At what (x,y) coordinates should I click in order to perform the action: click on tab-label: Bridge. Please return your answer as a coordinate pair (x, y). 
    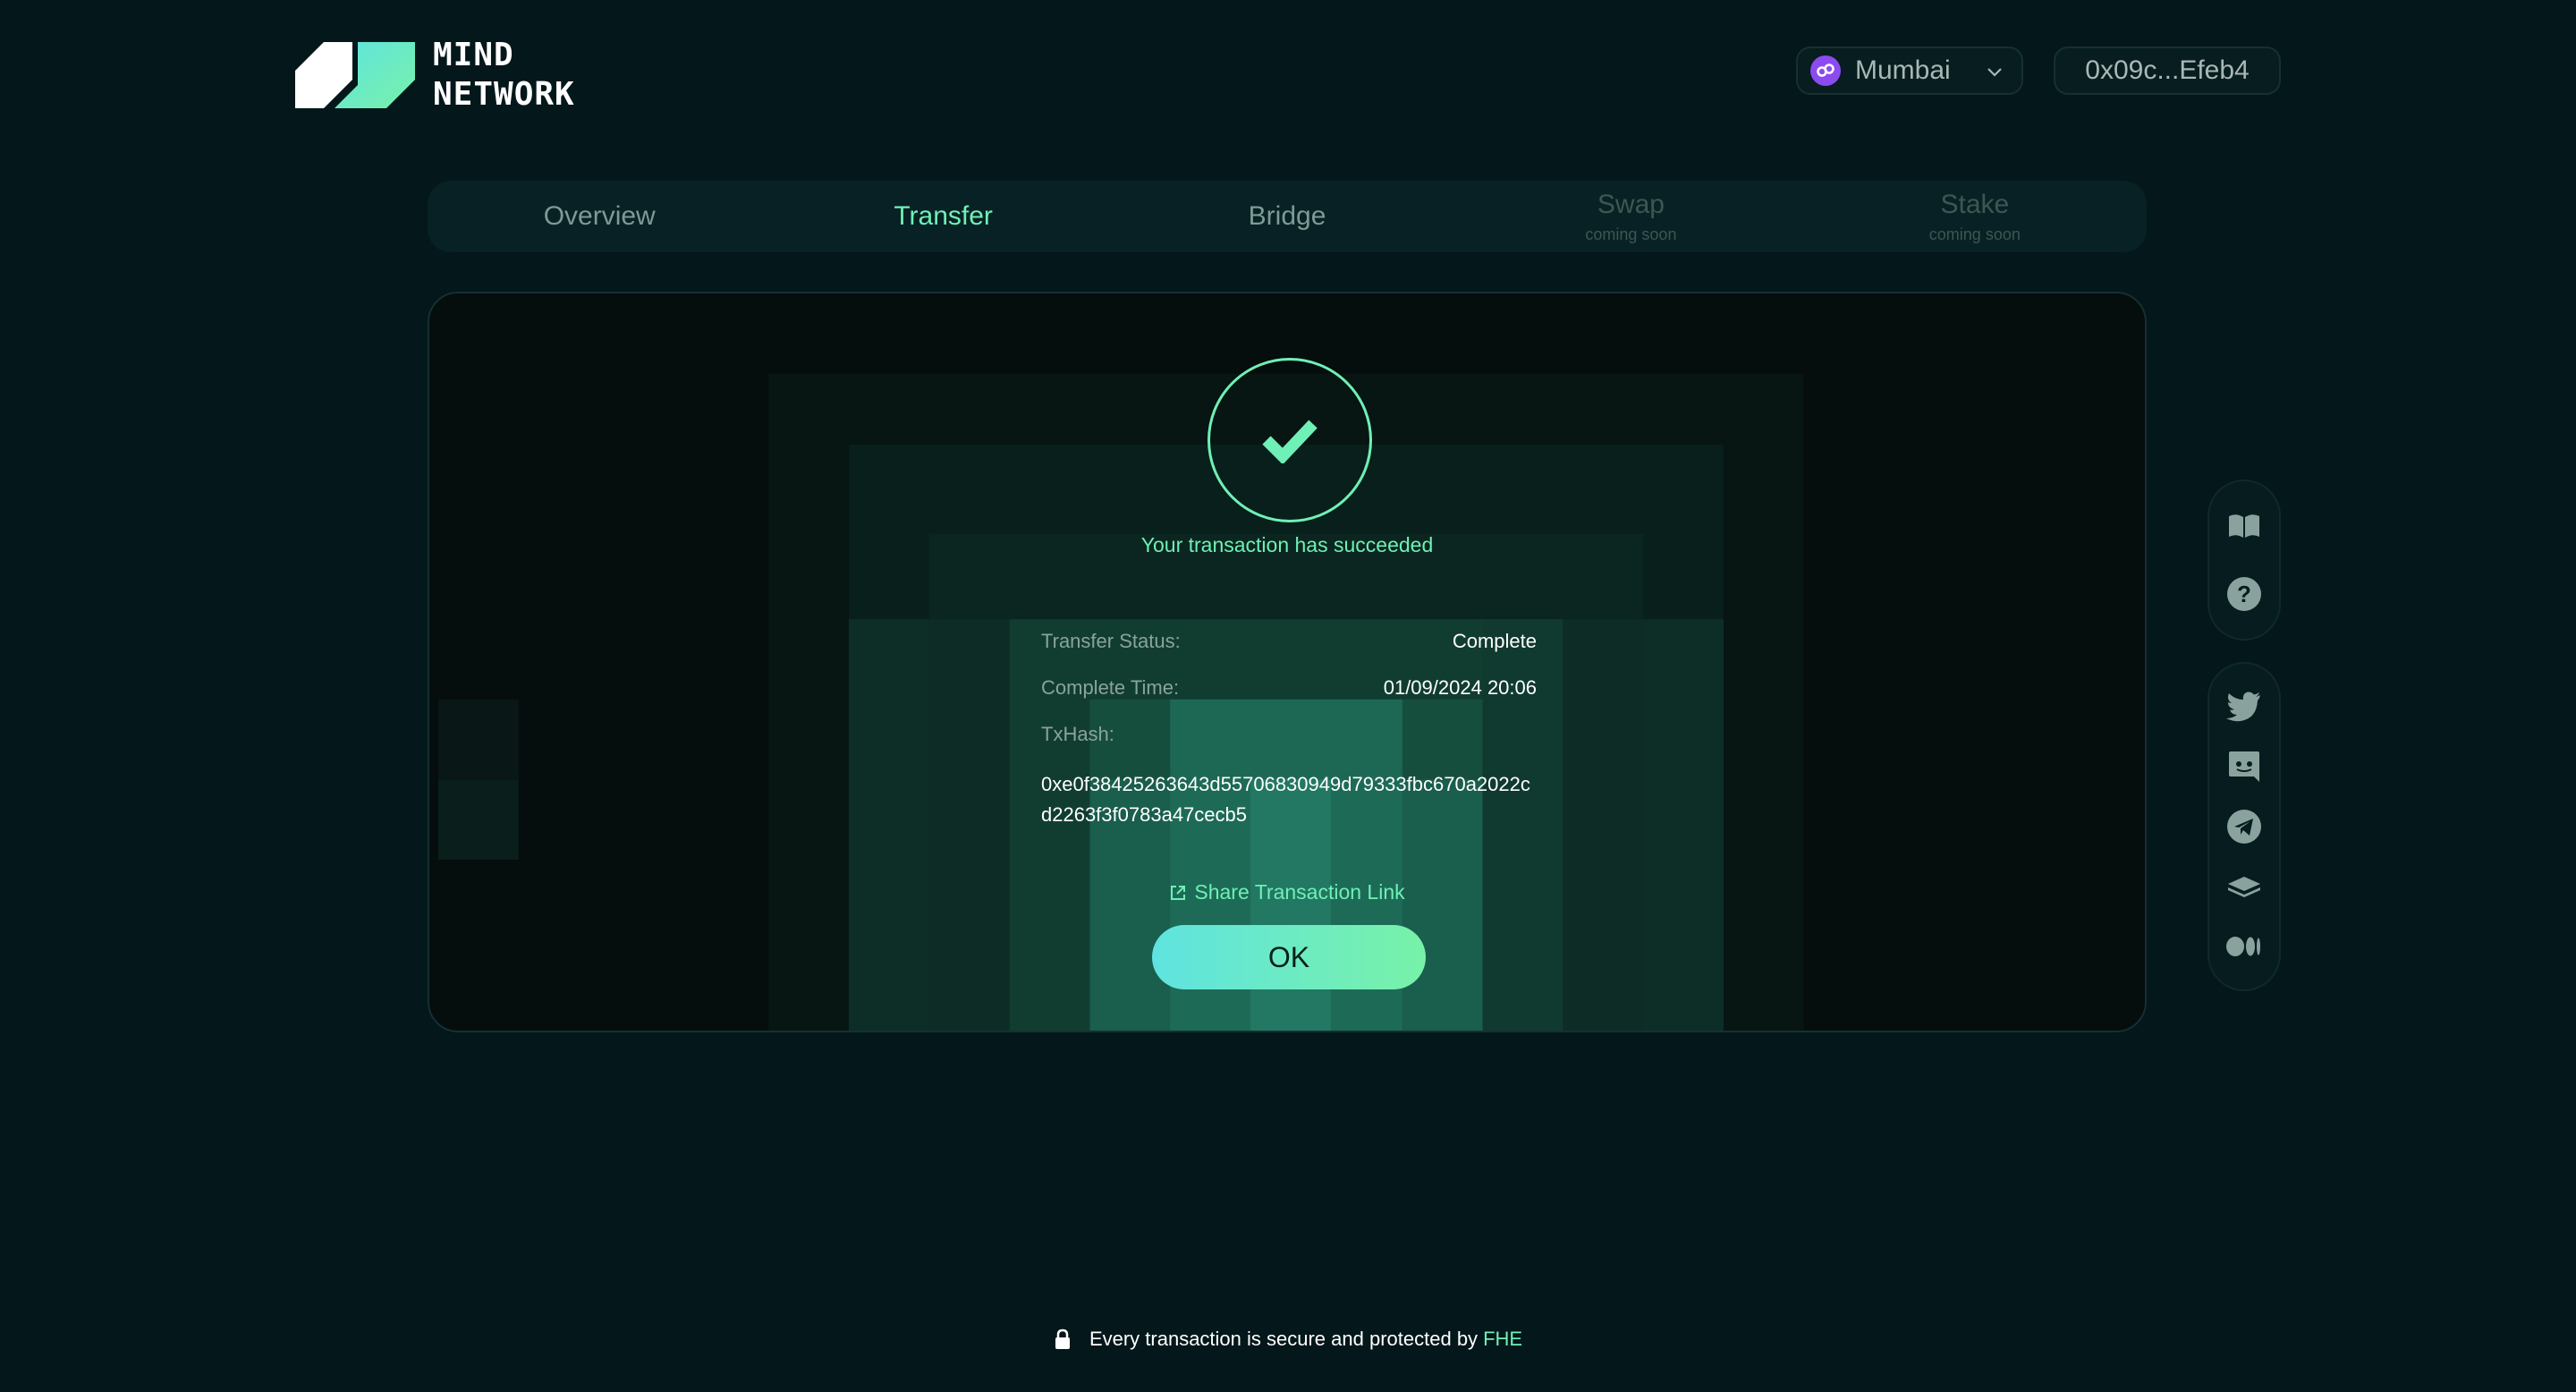
    Looking at the image, I should click on (1287, 216).